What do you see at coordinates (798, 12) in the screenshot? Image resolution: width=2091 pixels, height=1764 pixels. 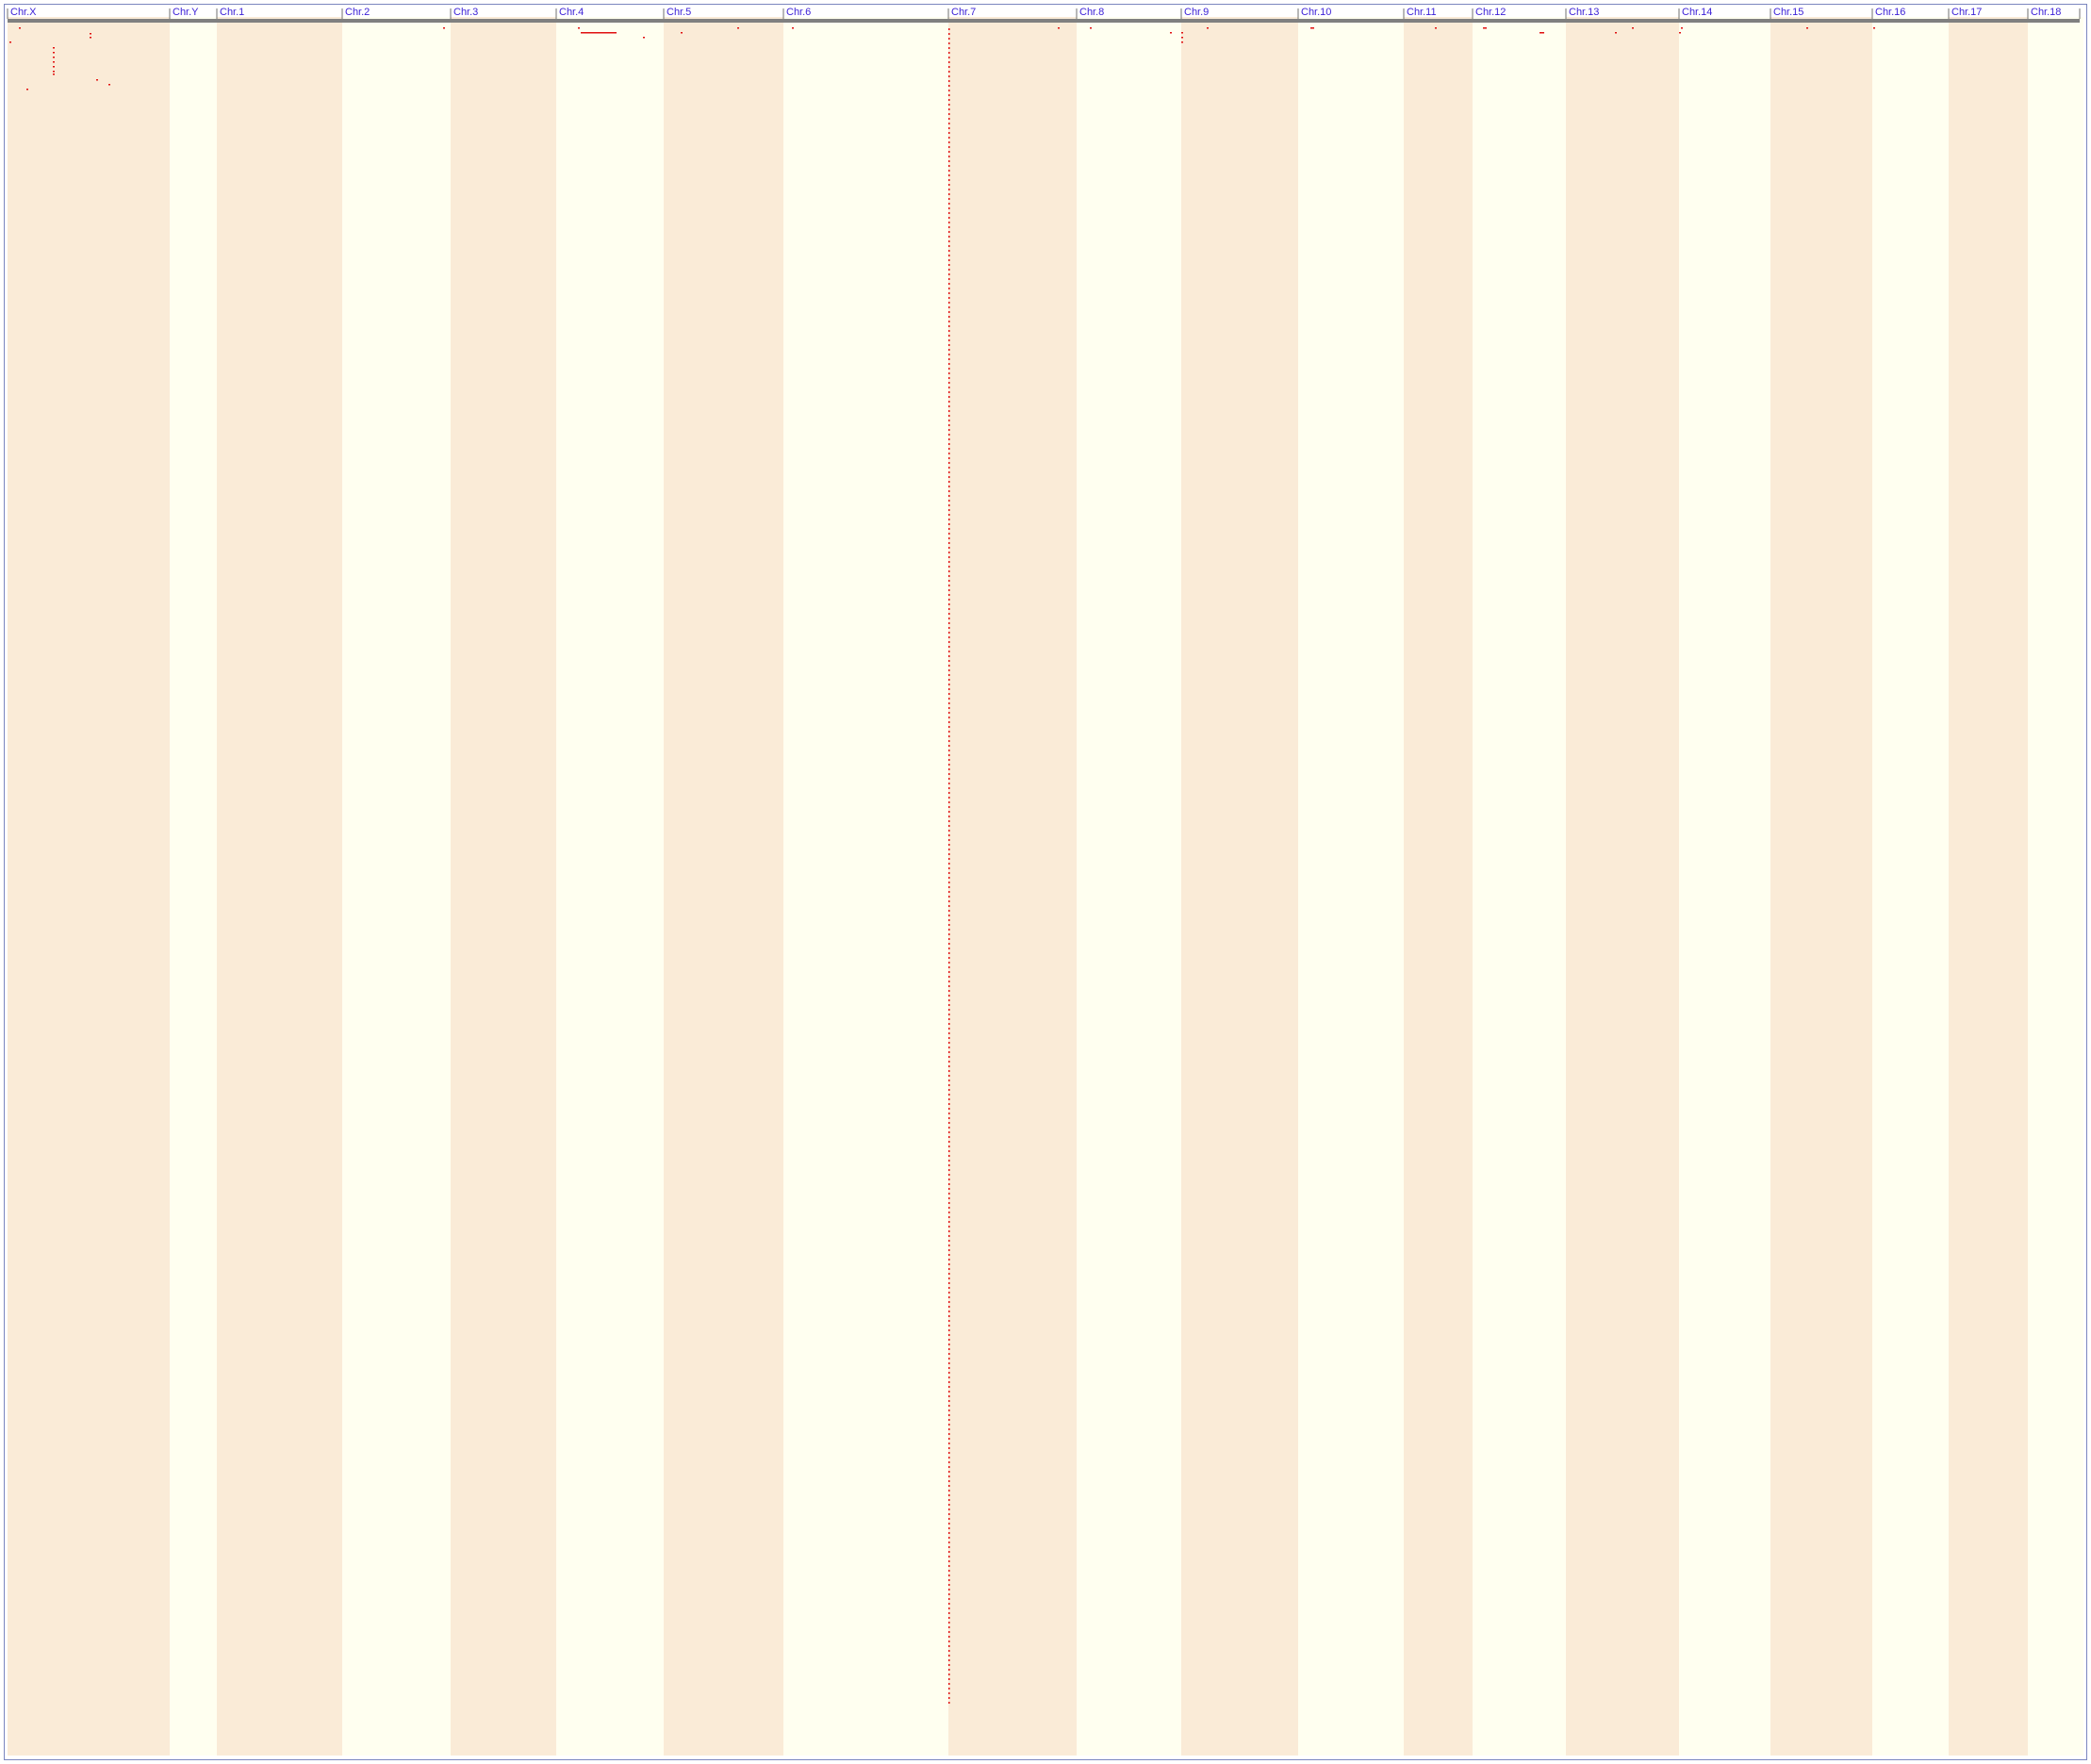 I see `chromosome-label: Chr.6` at bounding box center [798, 12].